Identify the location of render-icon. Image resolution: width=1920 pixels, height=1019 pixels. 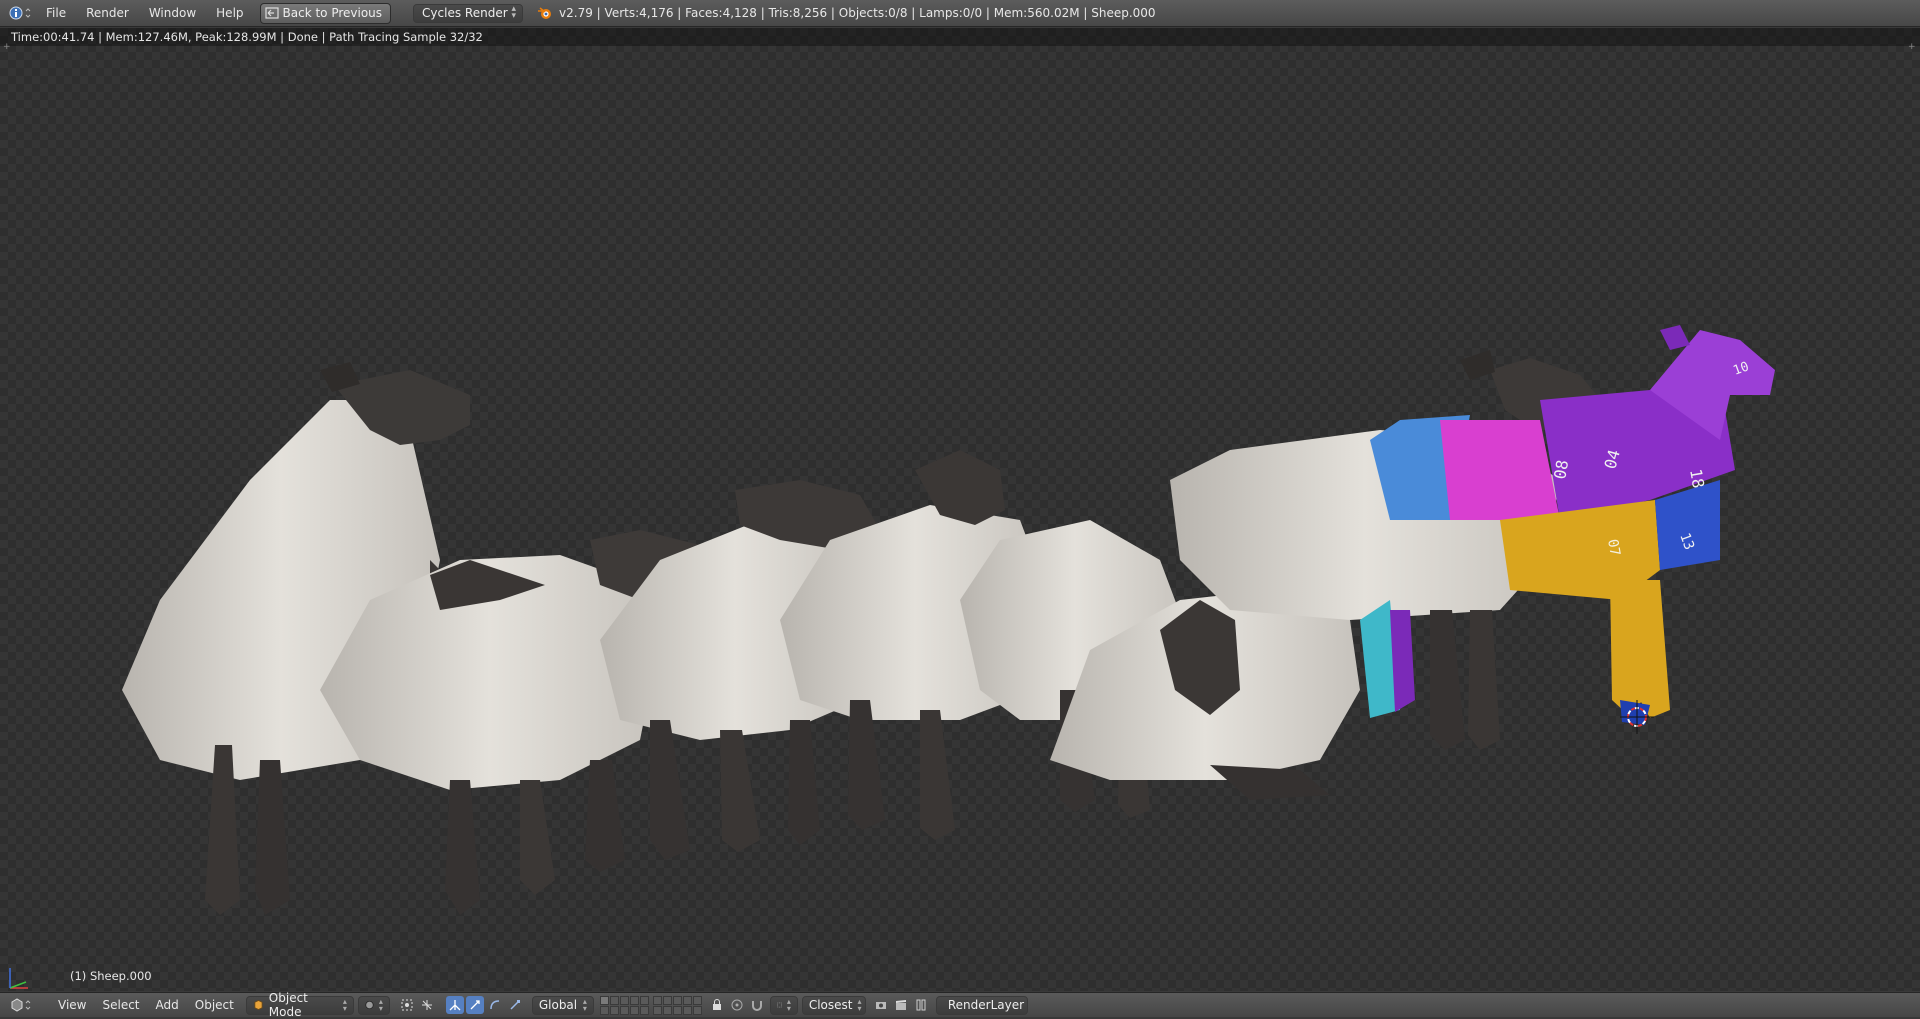
(271, 13).